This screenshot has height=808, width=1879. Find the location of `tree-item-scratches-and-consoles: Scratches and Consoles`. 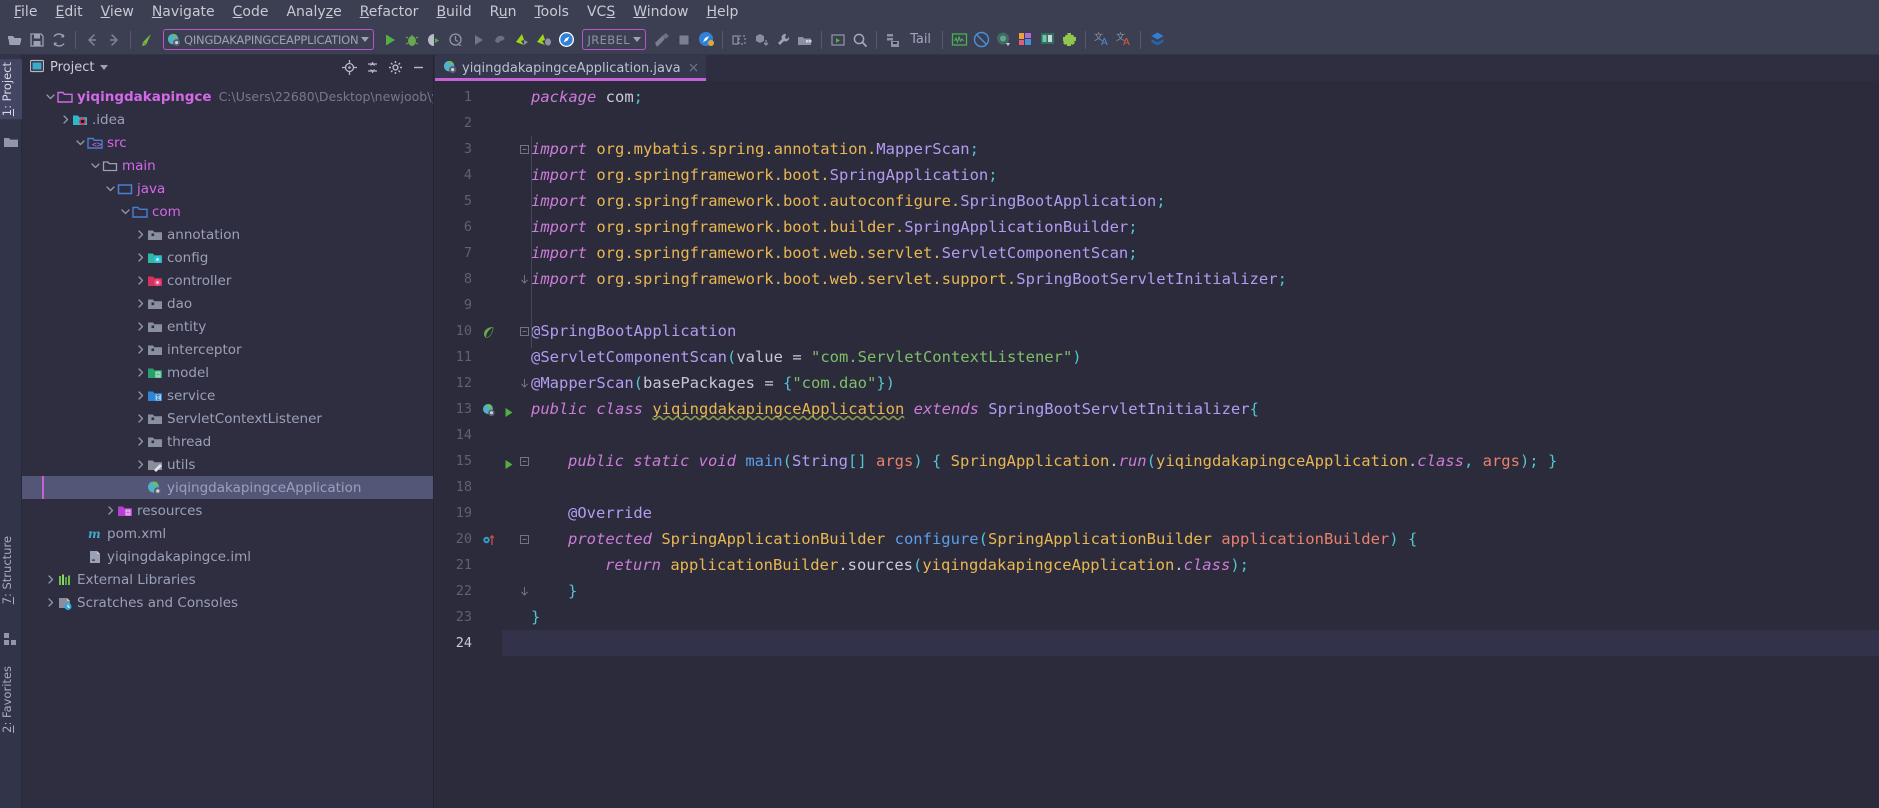

tree-item-scratches-and-consoles: Scratches and Consoles is located at coordinates (227, 602).